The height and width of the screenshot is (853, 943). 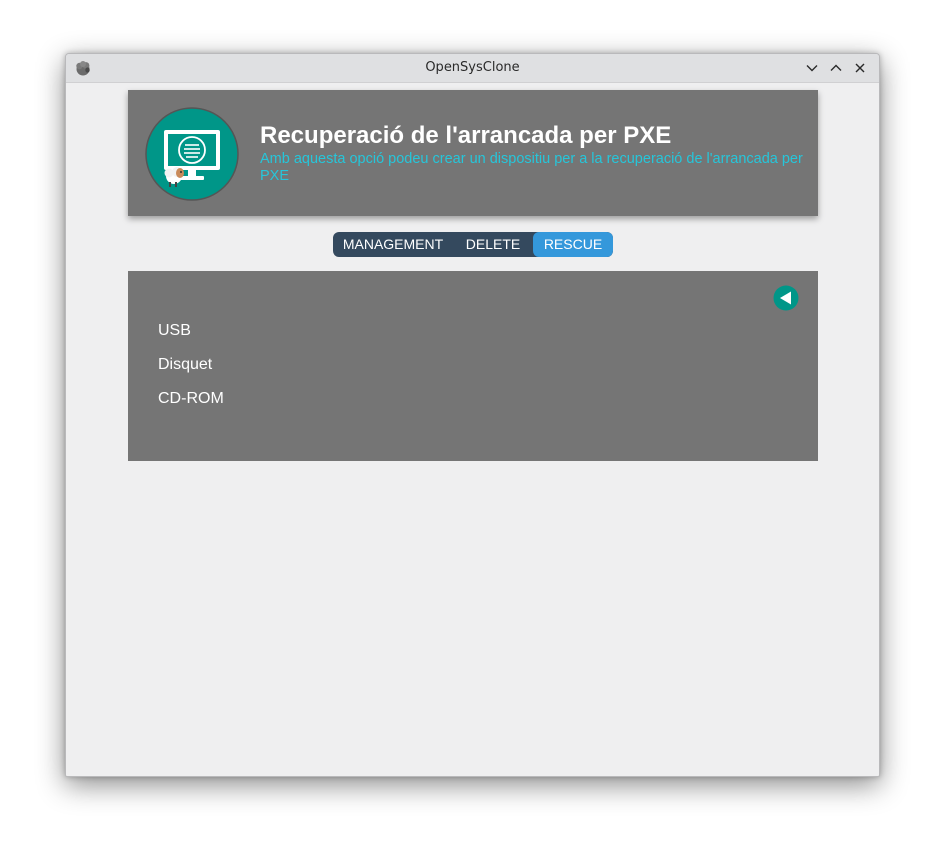 I want to click on tab-delete: DELETE, so click(x=493, y=244).